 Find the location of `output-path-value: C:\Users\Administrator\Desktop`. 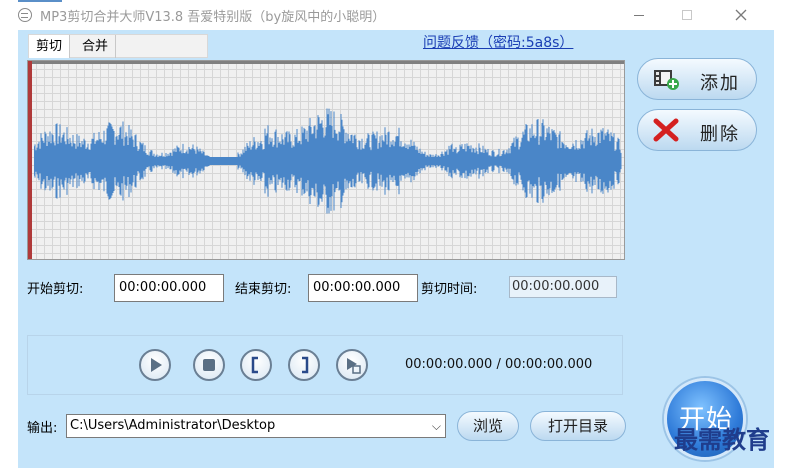

output-path-value: C:\Users\Administrator\Desktop is located at coordinates (173, 425).